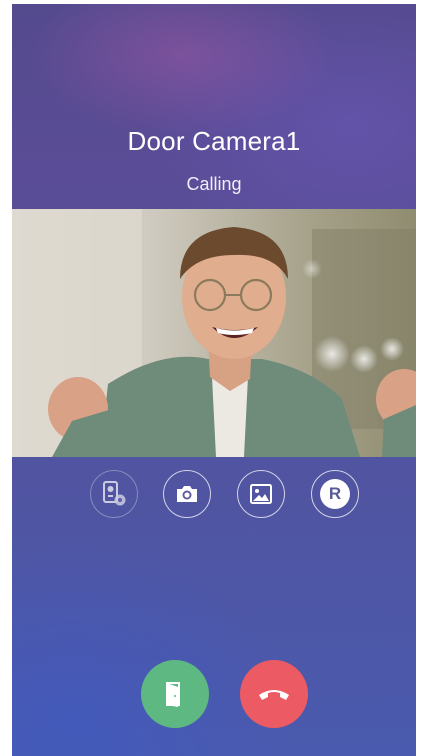 The height and width of the screenshot is (756, 428). I want to click on record-button: R, so click(335, 494).